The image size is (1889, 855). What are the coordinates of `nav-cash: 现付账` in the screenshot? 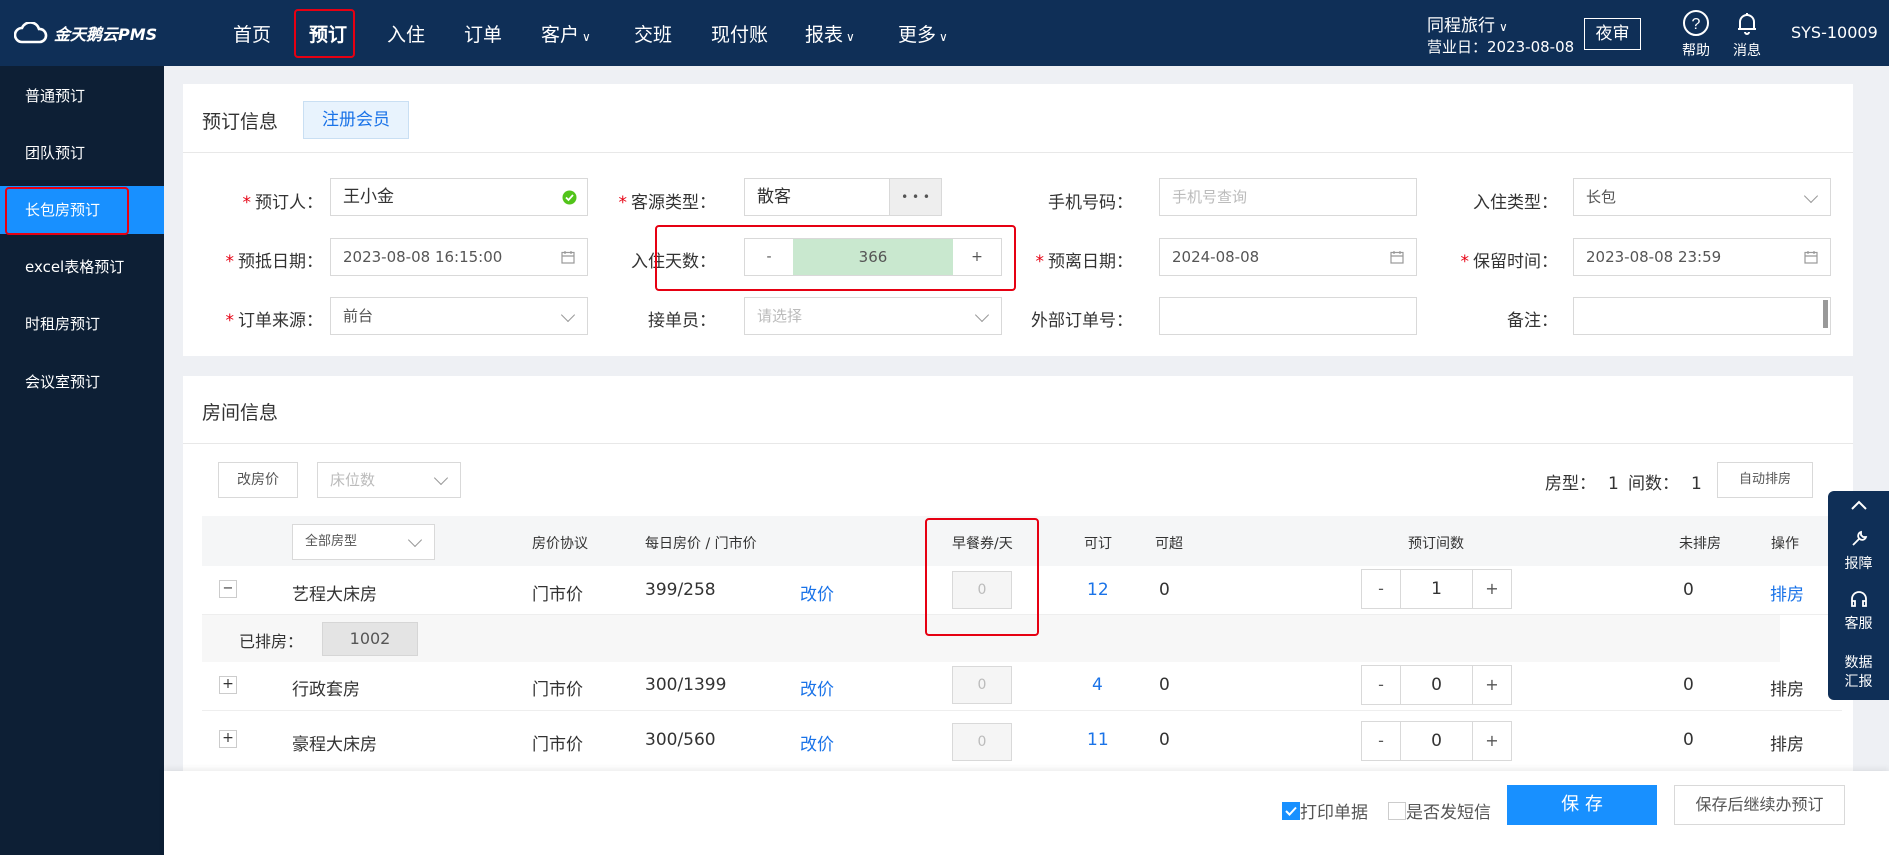 It's located at (739, 33).